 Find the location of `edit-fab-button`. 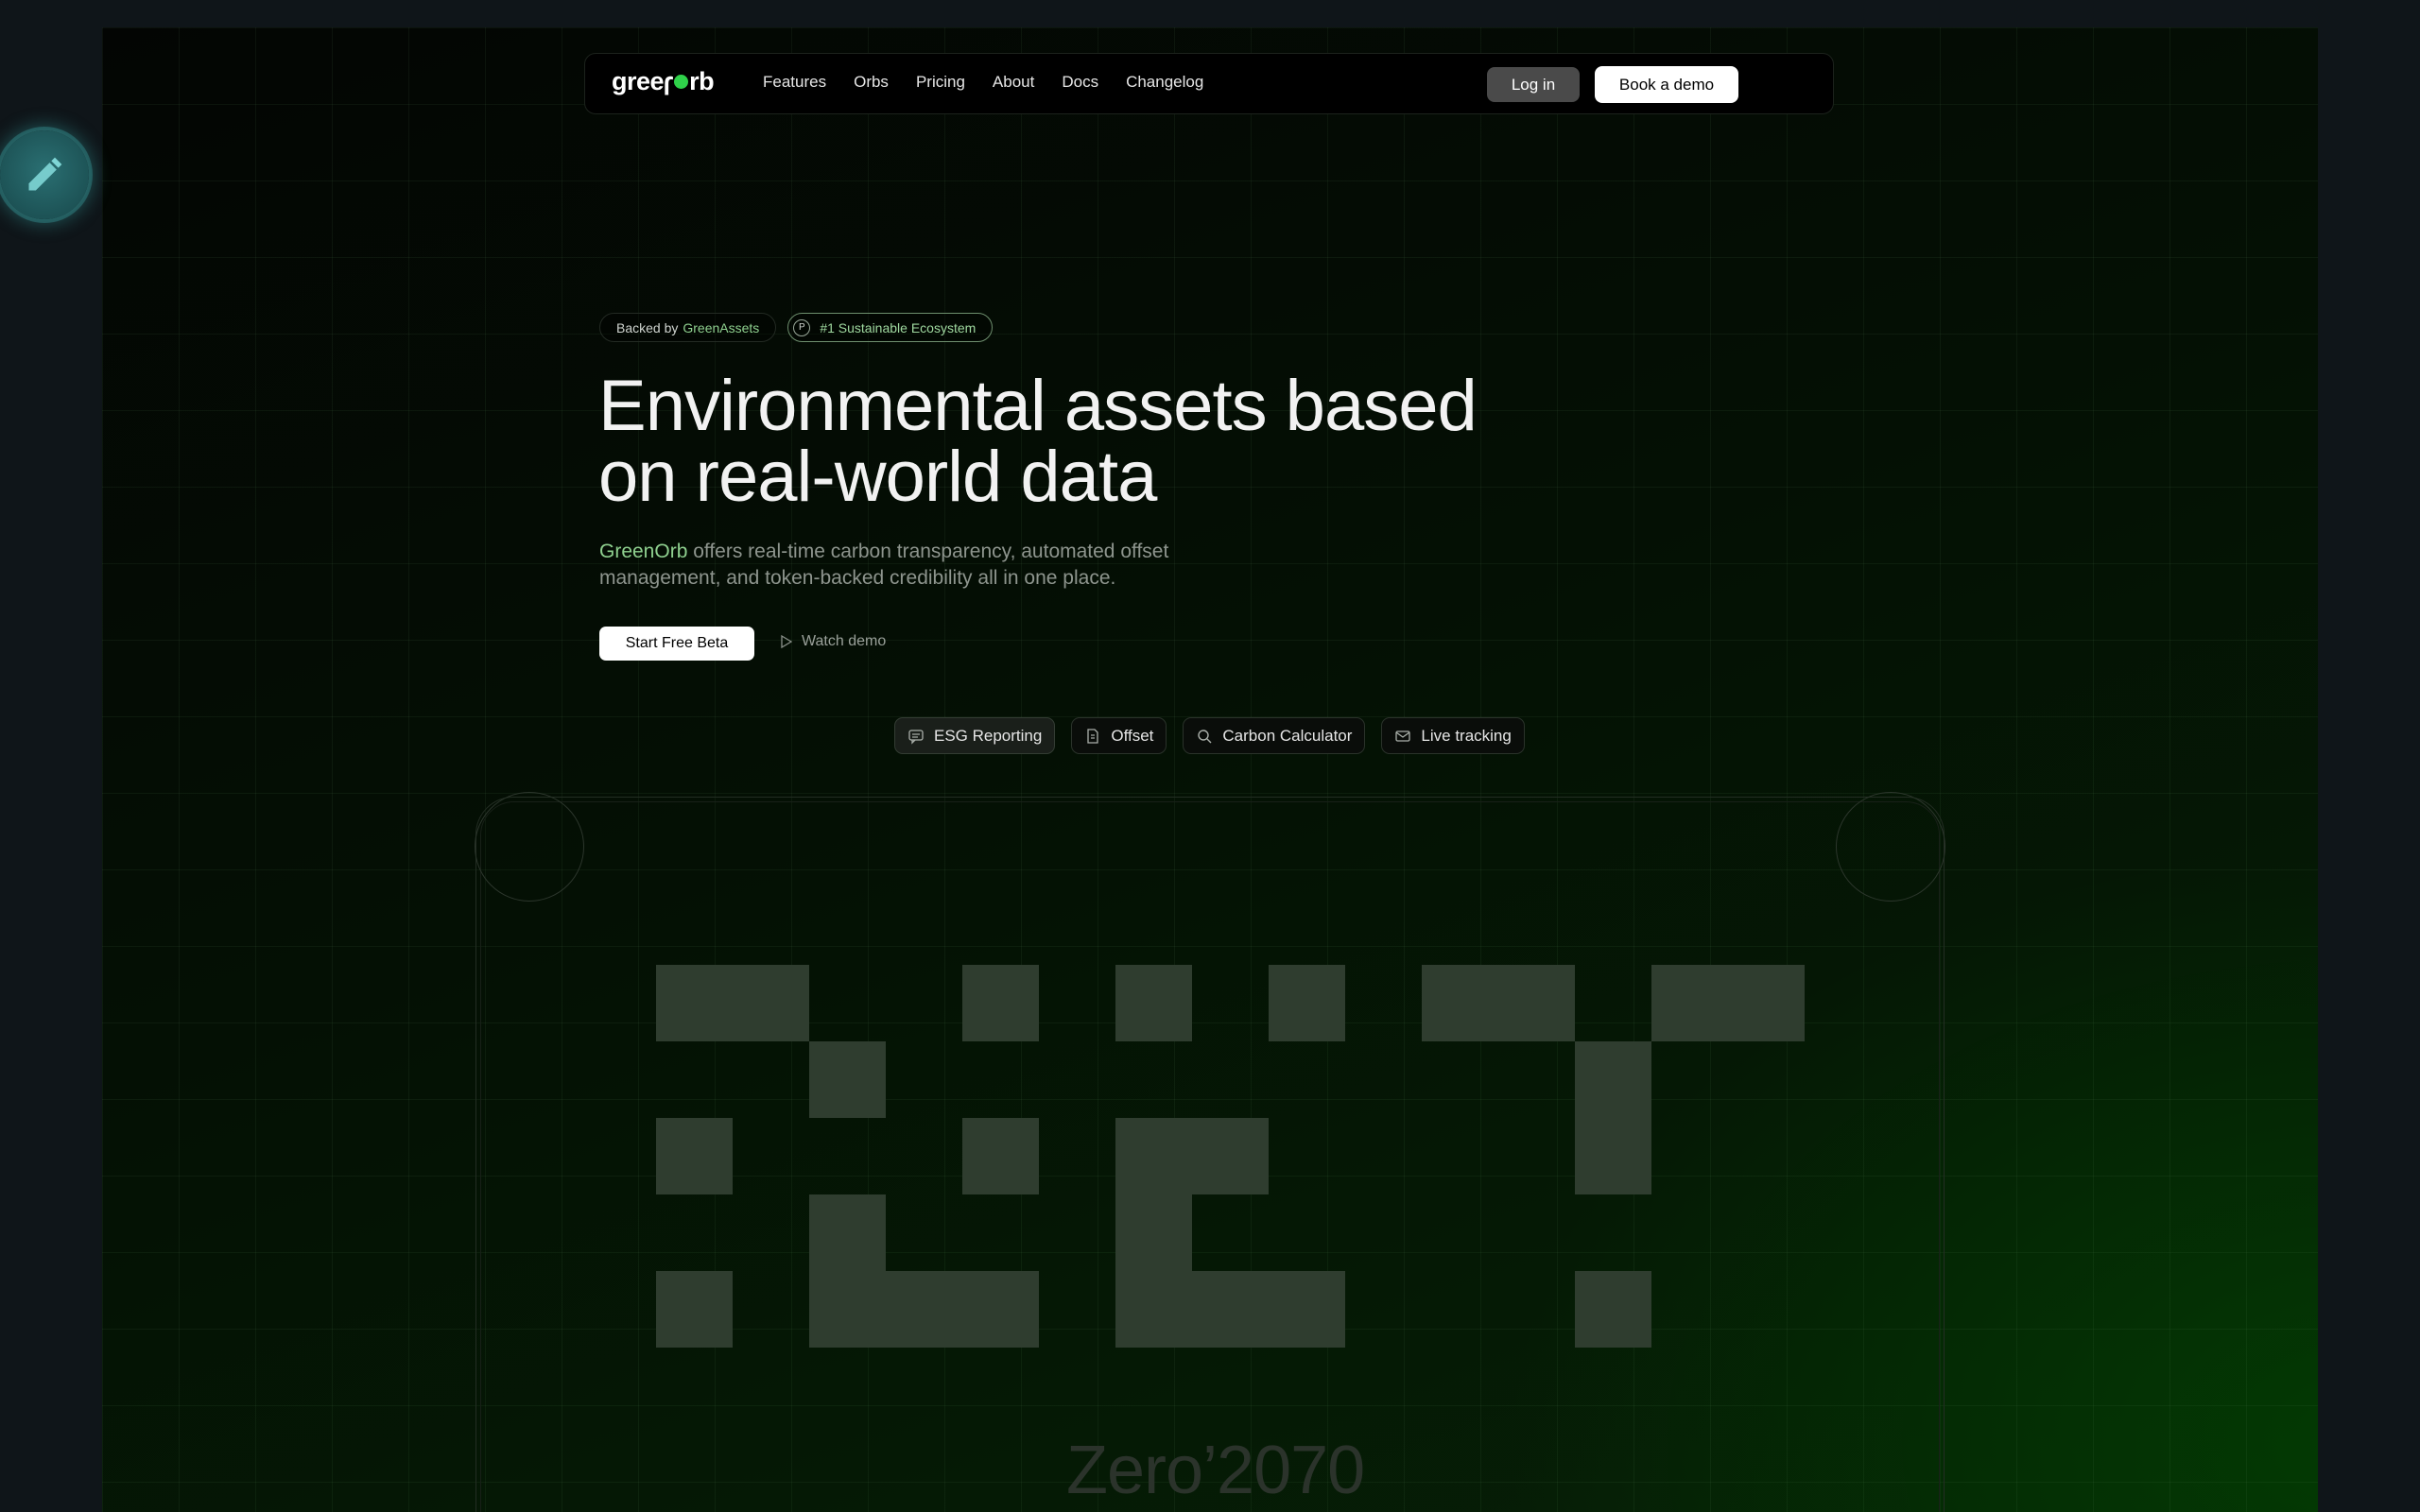

edit-fab-button is located at coordinates (44, 174).